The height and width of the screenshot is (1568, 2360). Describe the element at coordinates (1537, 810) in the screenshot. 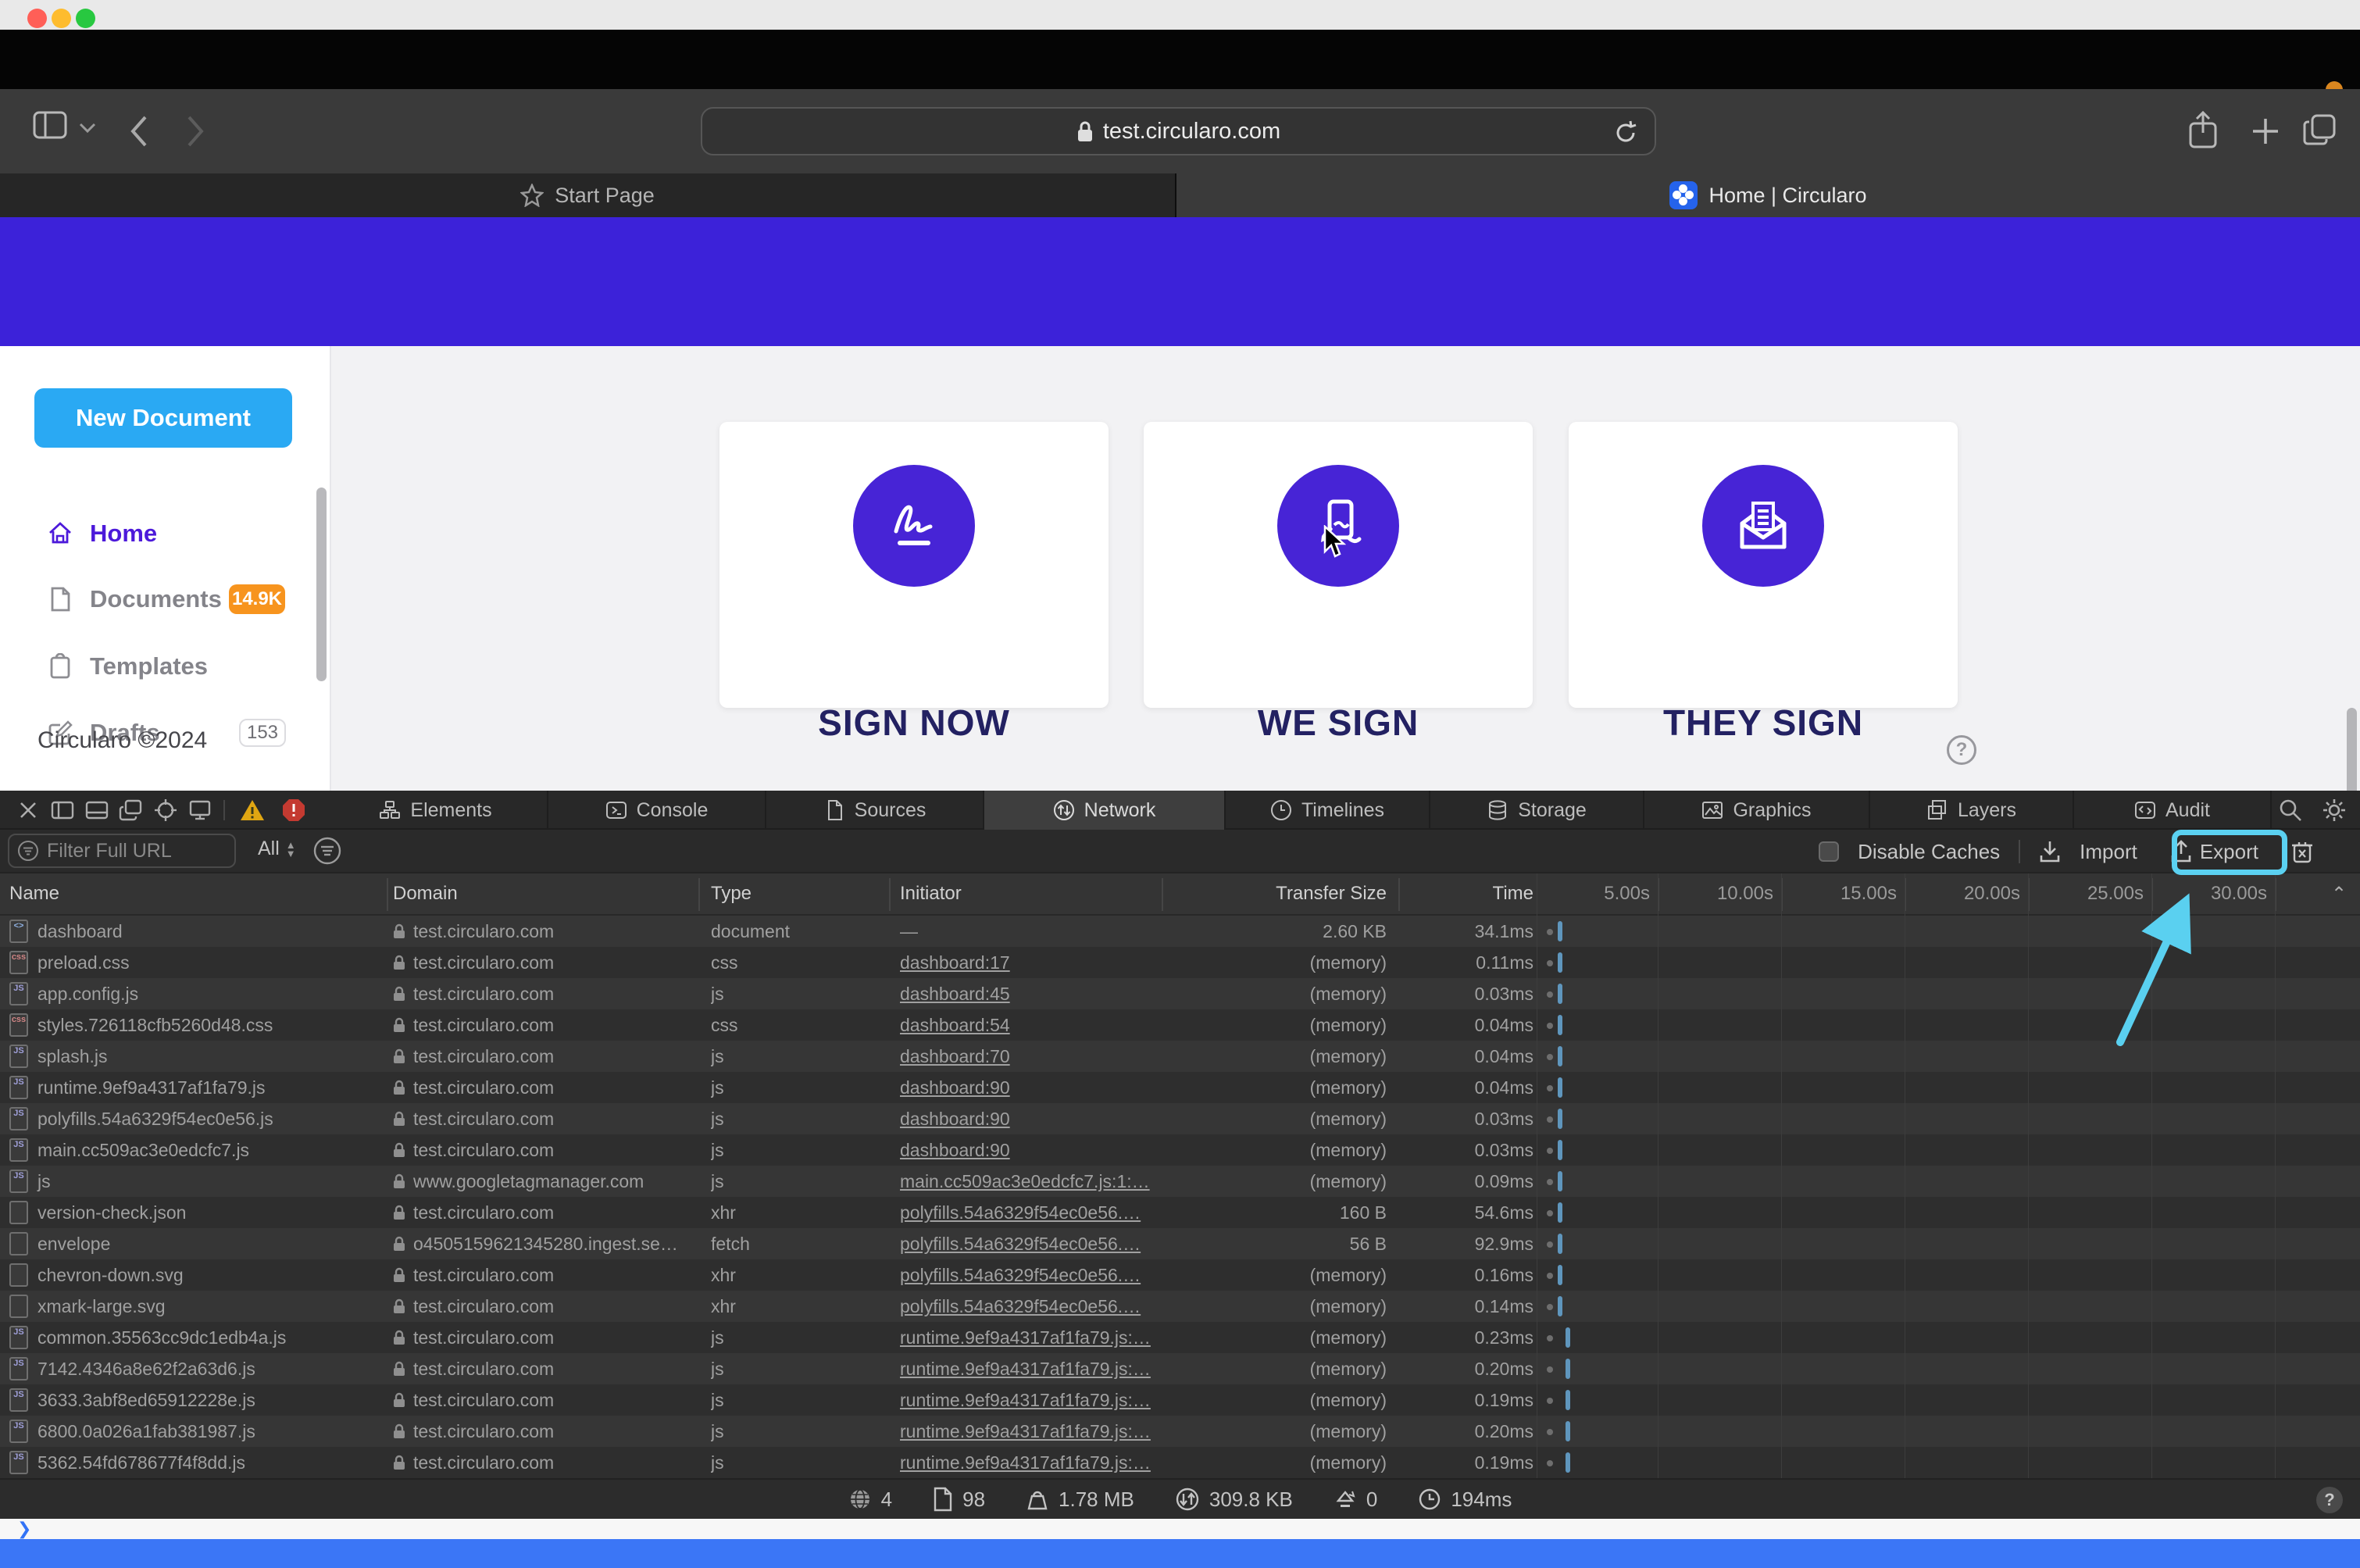

I see `inspector-tab-storage: Storage` at that location.